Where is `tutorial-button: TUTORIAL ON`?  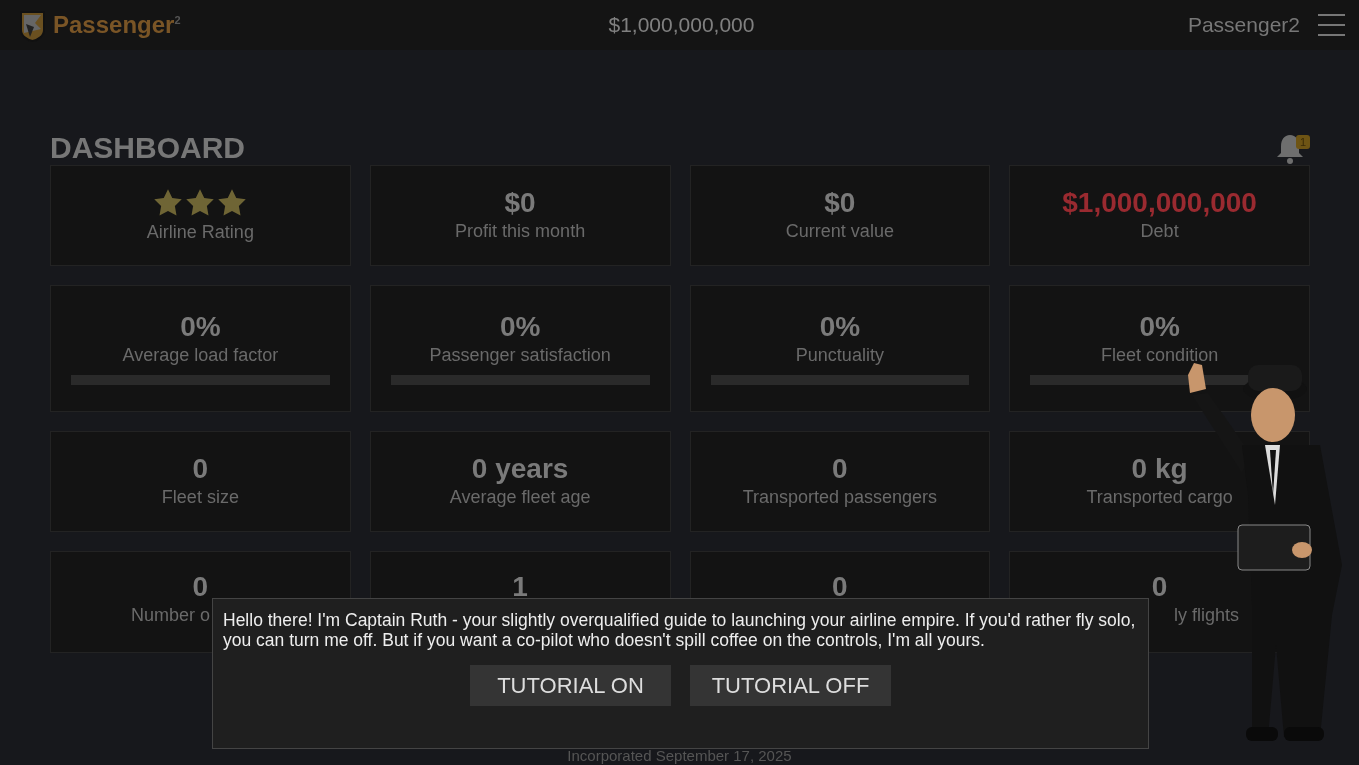
tutorial-button: TUTORIAL ON is located at coordinates (570, 685).